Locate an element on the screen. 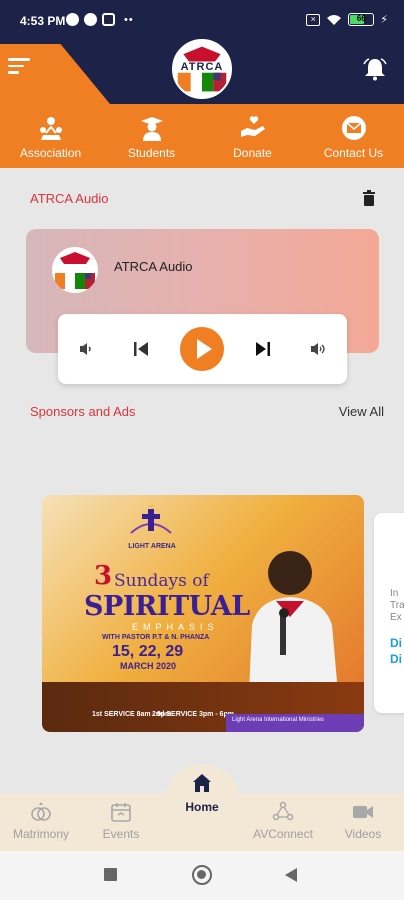 The width and height of the screenshot is (404, 900). atrca-logo: ATRCA is located at coordinates (202, 69).